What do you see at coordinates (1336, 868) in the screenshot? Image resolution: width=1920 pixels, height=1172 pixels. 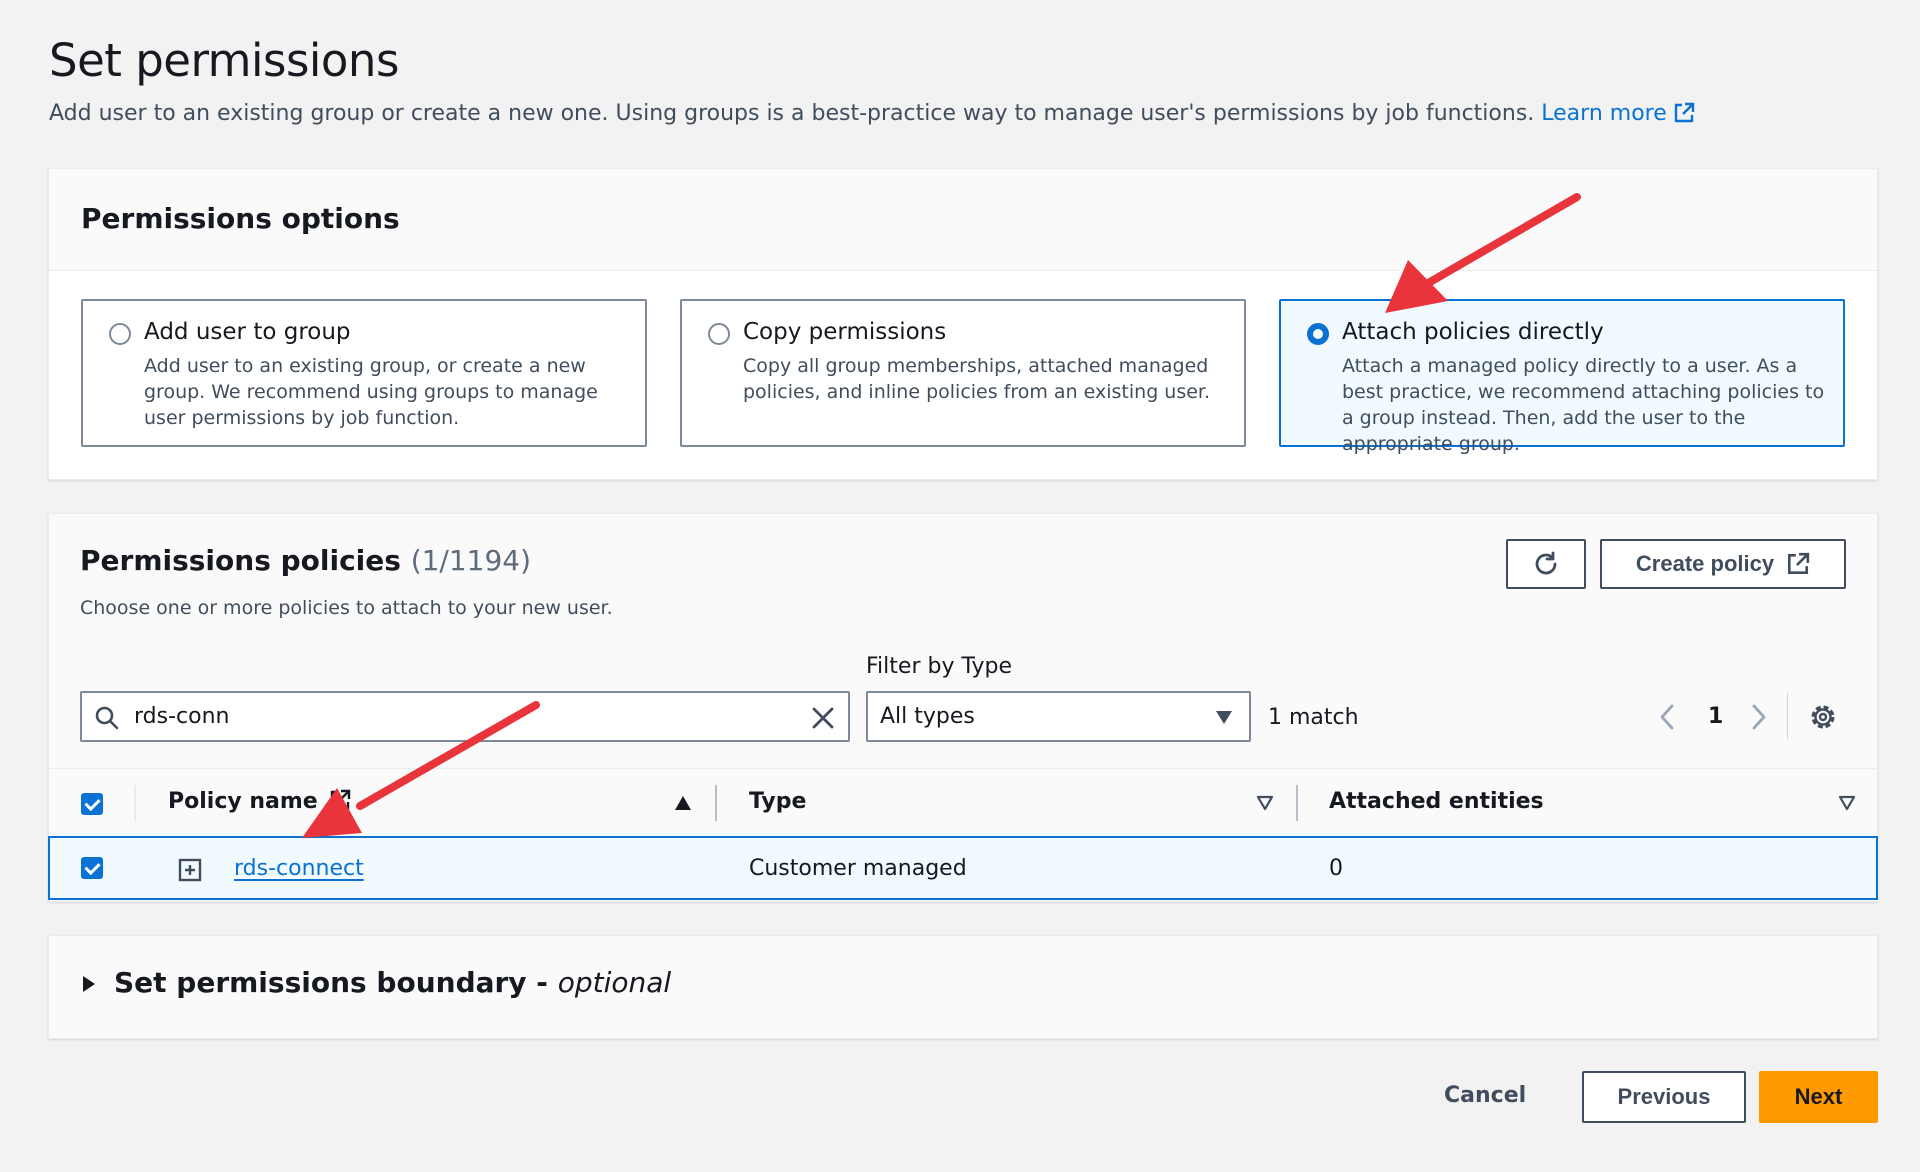 I see `policy-attached-entities: 0` at bounding box center [1336, 868].